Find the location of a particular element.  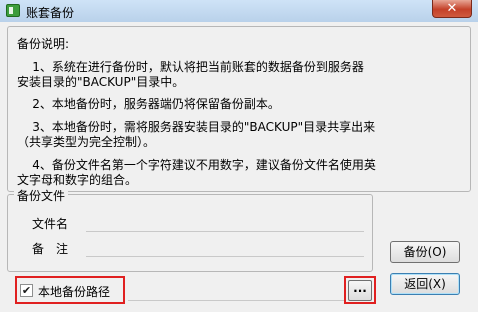

description-line: 文字母和数字的组合。 is located at coordinates (77, 180).